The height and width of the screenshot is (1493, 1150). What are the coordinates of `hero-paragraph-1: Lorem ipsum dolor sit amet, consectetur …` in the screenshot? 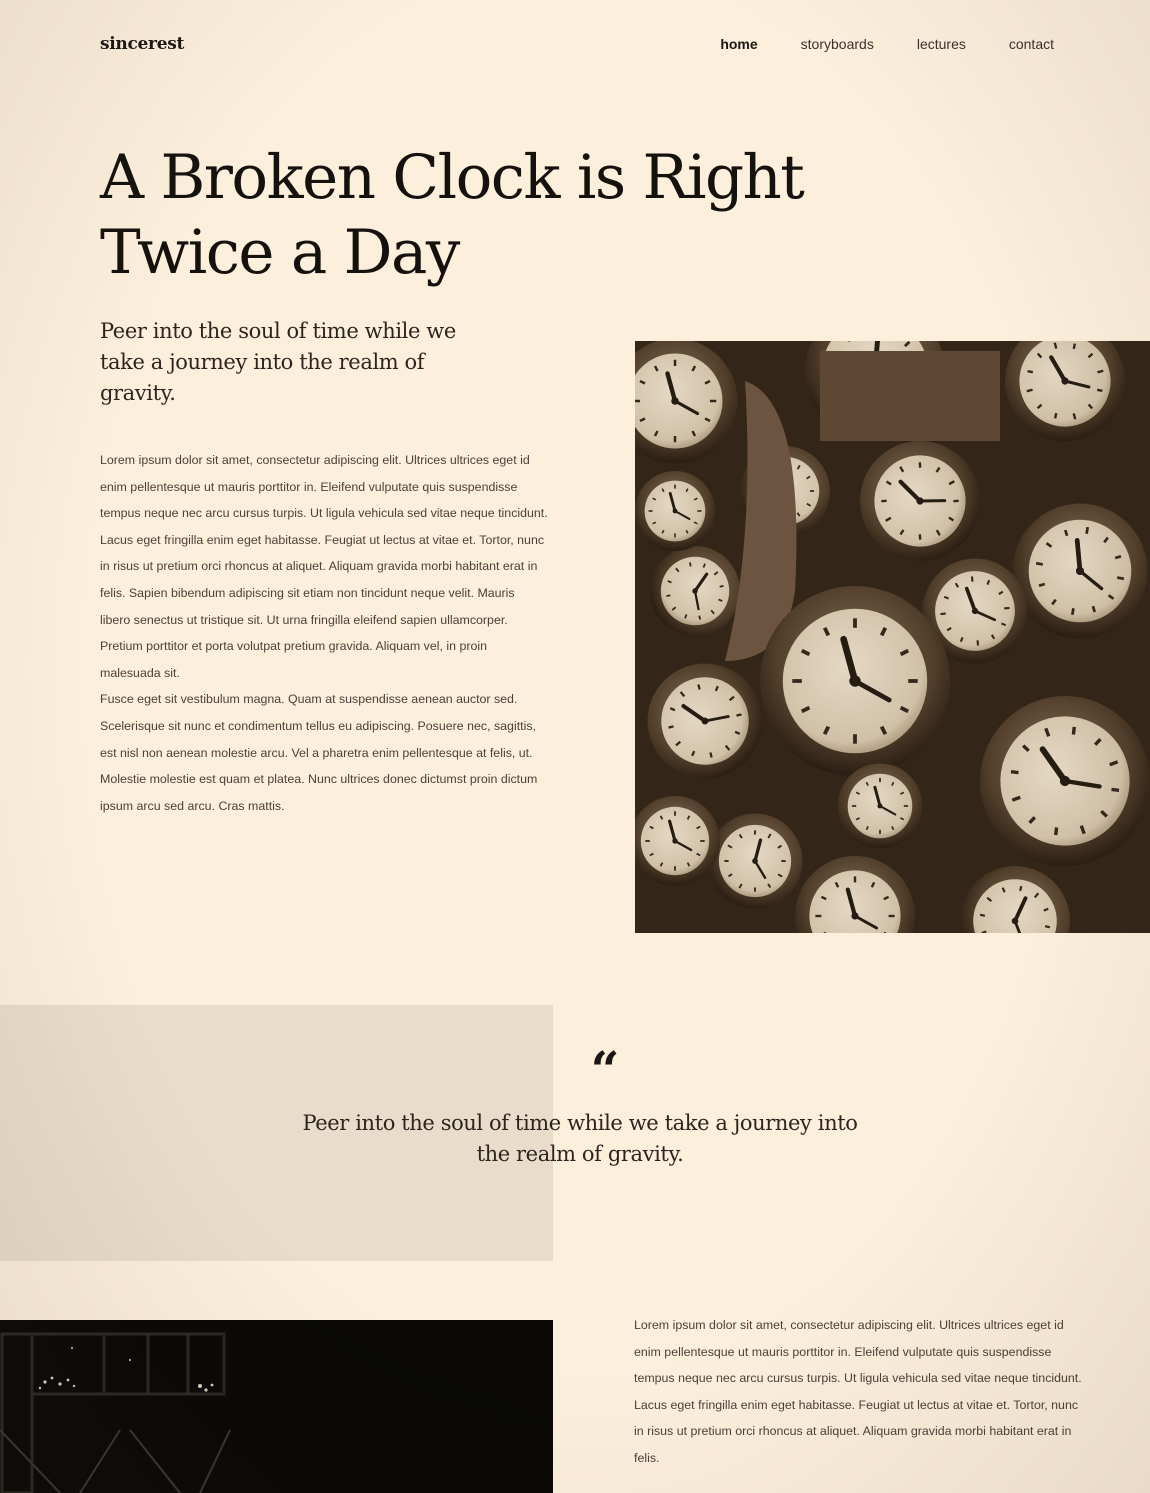 It's located at (324, 566).